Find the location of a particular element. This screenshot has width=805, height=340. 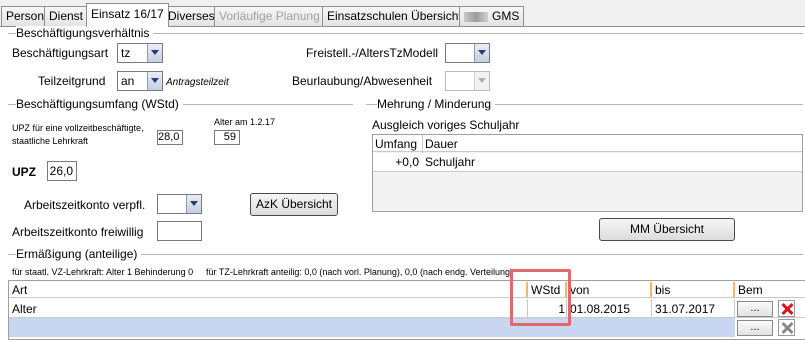

row-art: Alter is located at coordinates (24, 309).